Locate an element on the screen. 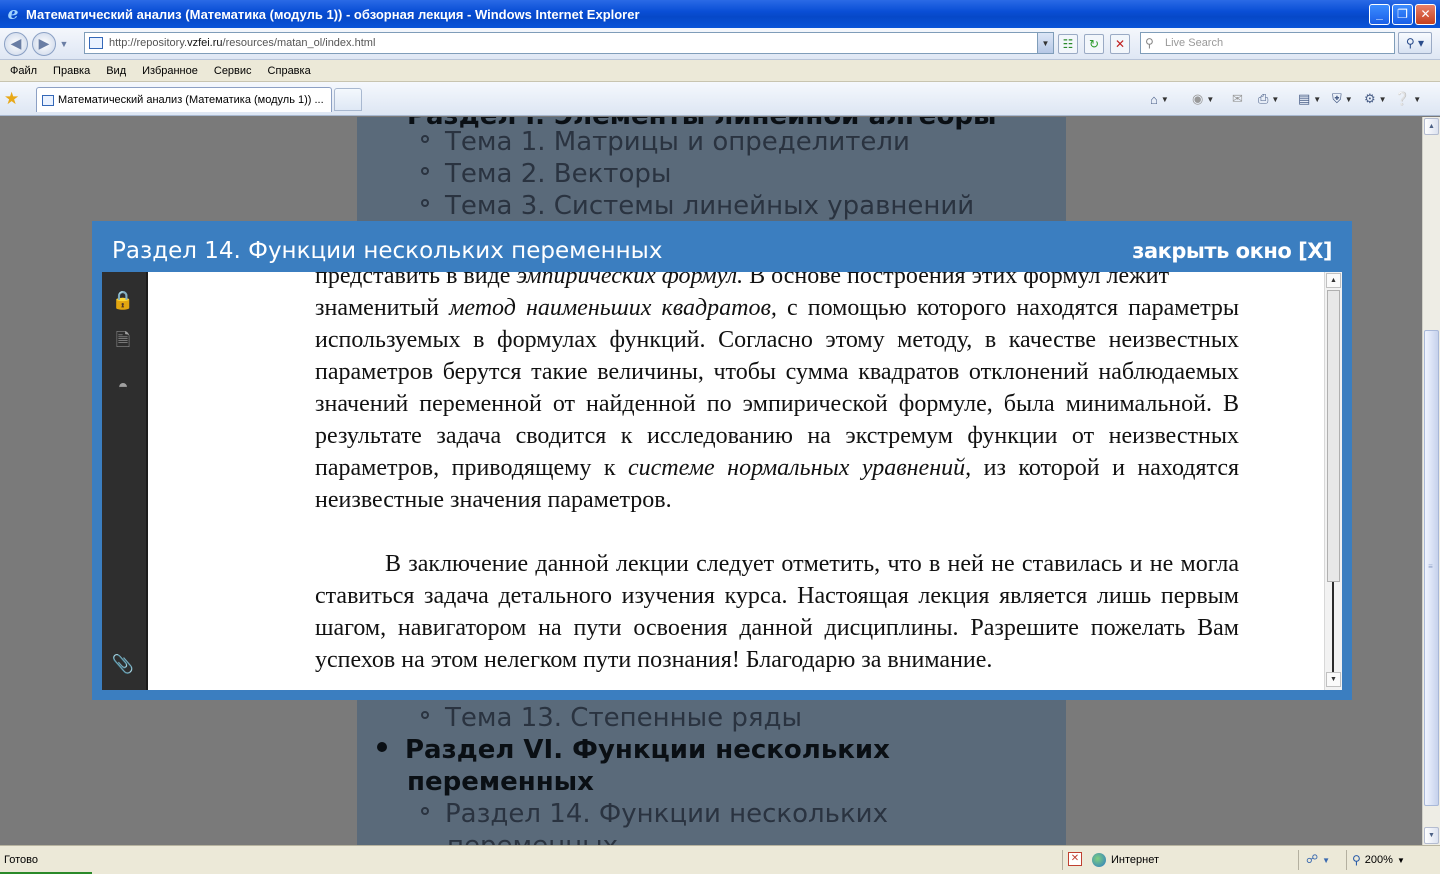 Image resolution: width=1440 pixels, height=874 pixels. list-item: Тема 13. Степенные ряды is located at coordinates (611, 718).